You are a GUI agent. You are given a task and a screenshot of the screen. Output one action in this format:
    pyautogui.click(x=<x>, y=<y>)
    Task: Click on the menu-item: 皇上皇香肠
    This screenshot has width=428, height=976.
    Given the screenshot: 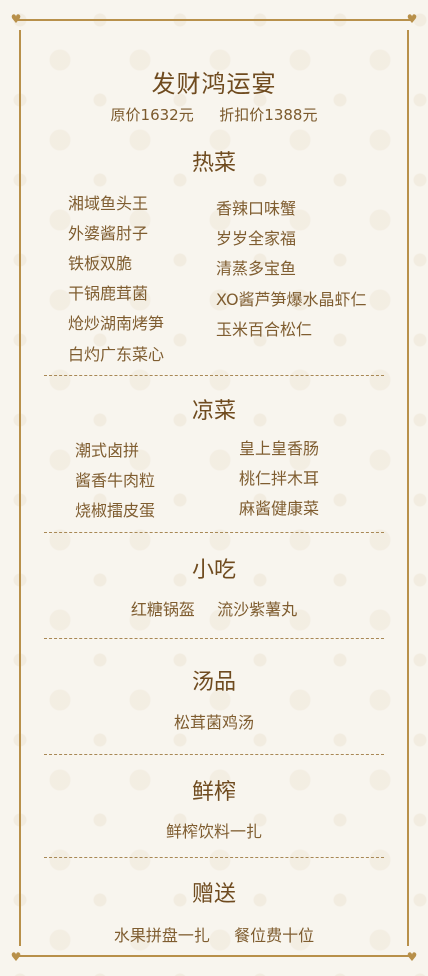 What is the action you would take?
    pyautogui.click(x=279, y=448)
    